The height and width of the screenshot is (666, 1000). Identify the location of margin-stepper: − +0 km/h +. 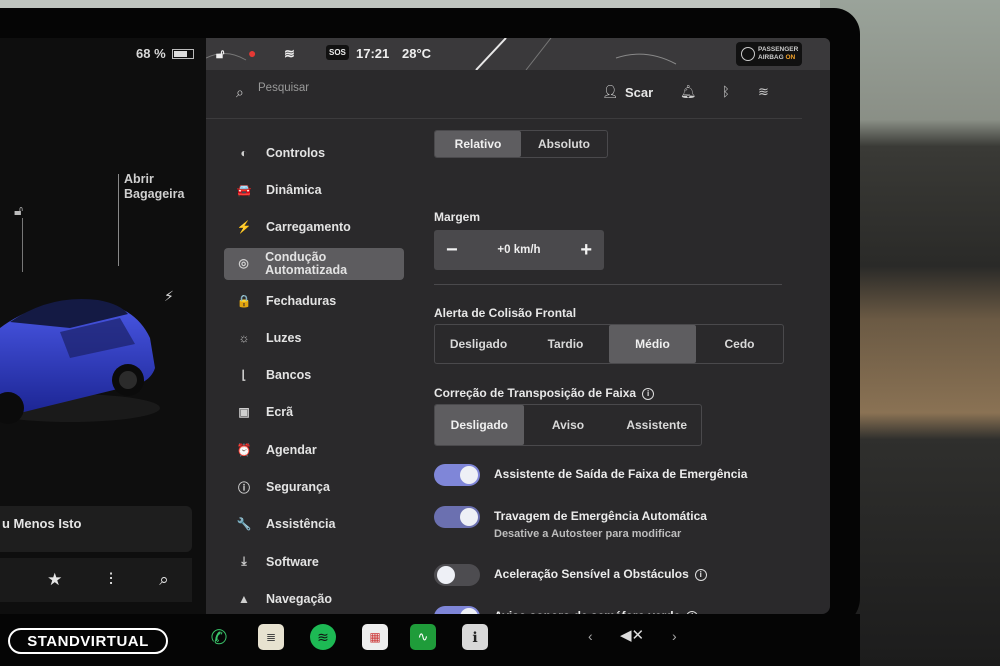
(519, 250).